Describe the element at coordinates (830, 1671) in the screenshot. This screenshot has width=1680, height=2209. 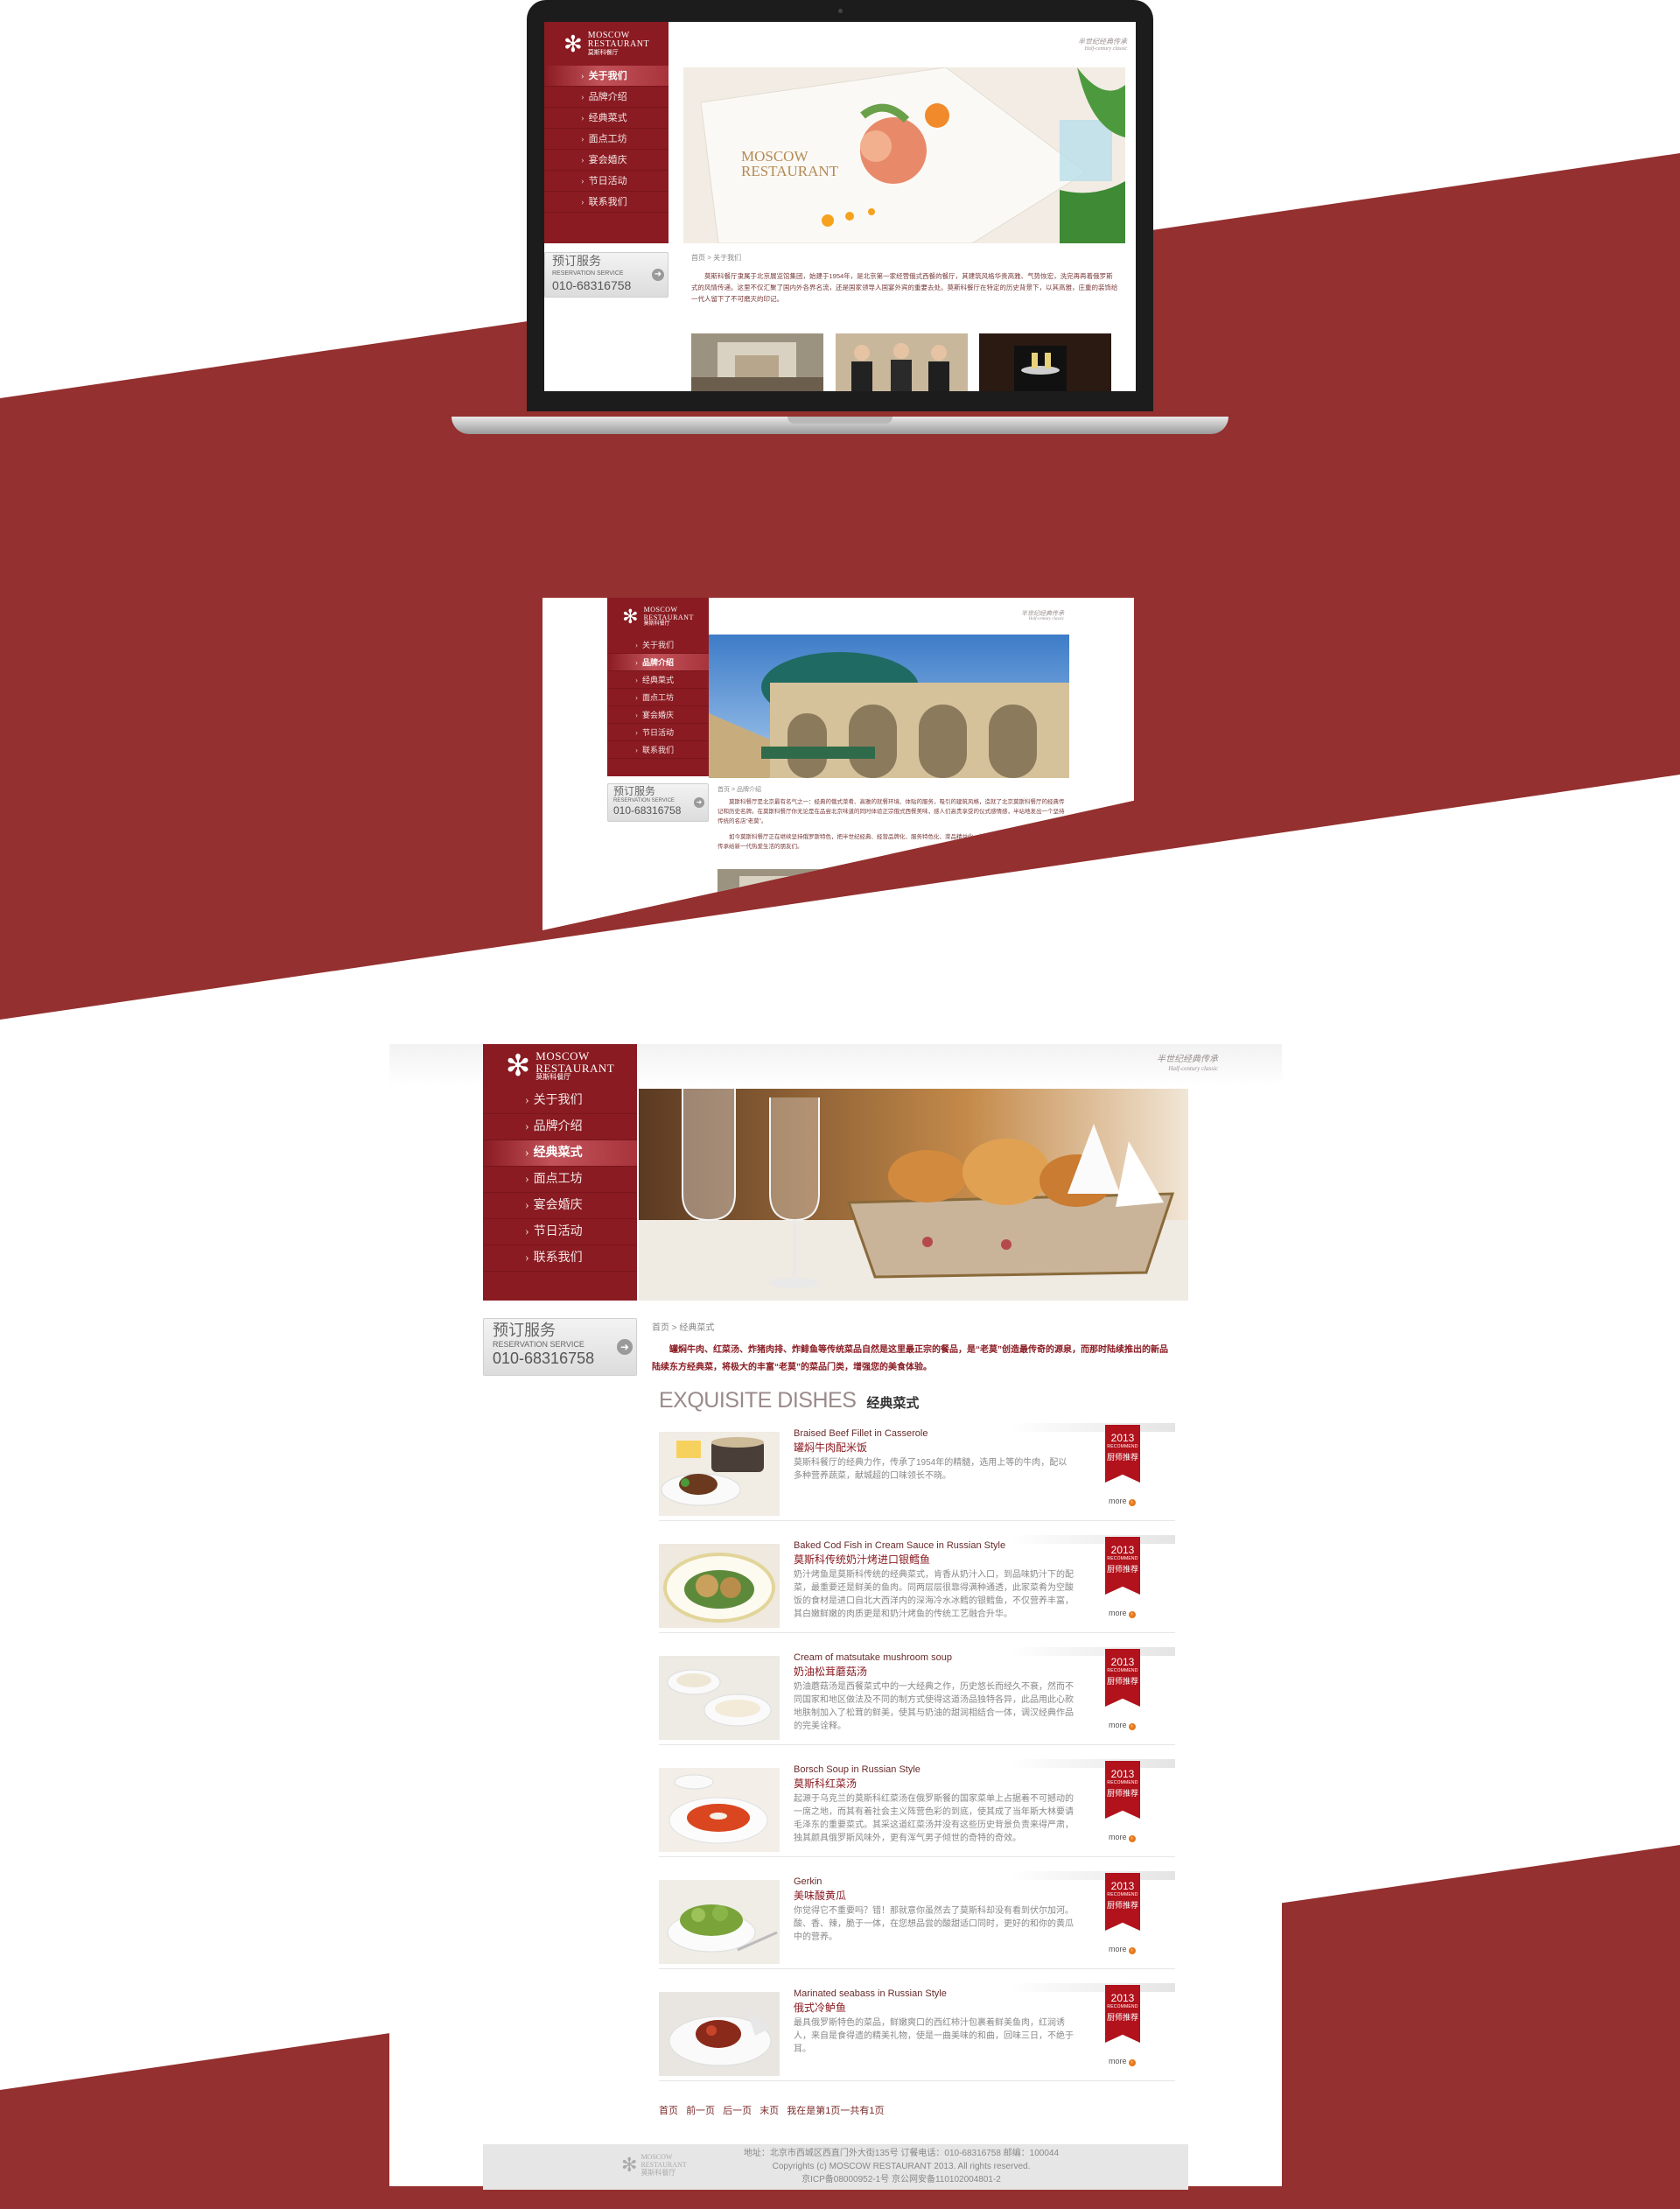
I see `dish-title-cn: 奶油松茸蘑菇汤` at that location.